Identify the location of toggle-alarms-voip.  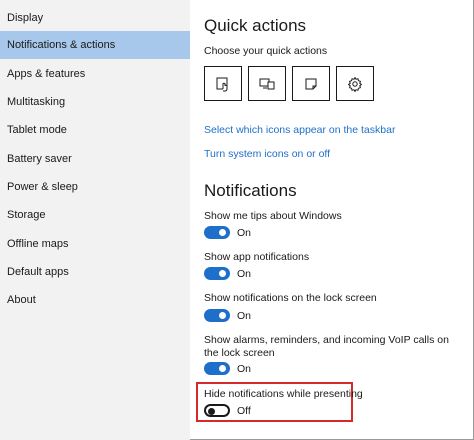
(217, 368).